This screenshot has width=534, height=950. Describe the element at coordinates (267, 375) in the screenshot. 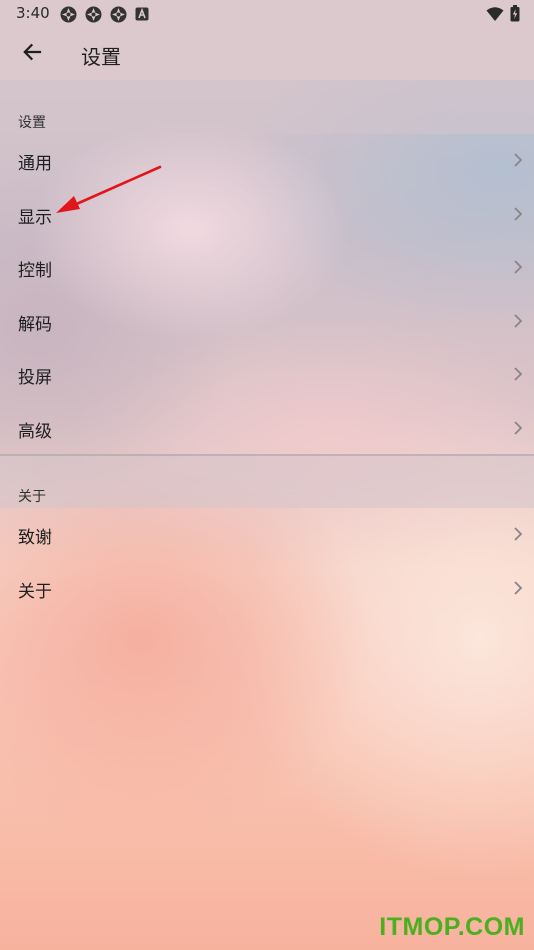

I see `list-item-cast: 投屏` at that location.